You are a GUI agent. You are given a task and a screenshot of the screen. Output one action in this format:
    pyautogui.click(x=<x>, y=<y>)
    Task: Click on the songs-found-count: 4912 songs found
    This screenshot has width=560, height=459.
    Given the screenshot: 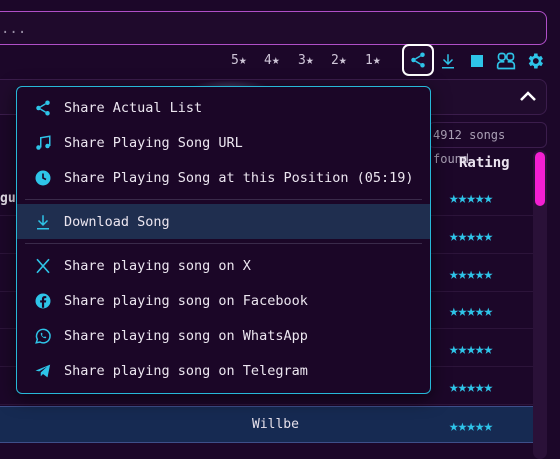 What is the action you would take?
    pyautogui.click(x=487, y=144)
    